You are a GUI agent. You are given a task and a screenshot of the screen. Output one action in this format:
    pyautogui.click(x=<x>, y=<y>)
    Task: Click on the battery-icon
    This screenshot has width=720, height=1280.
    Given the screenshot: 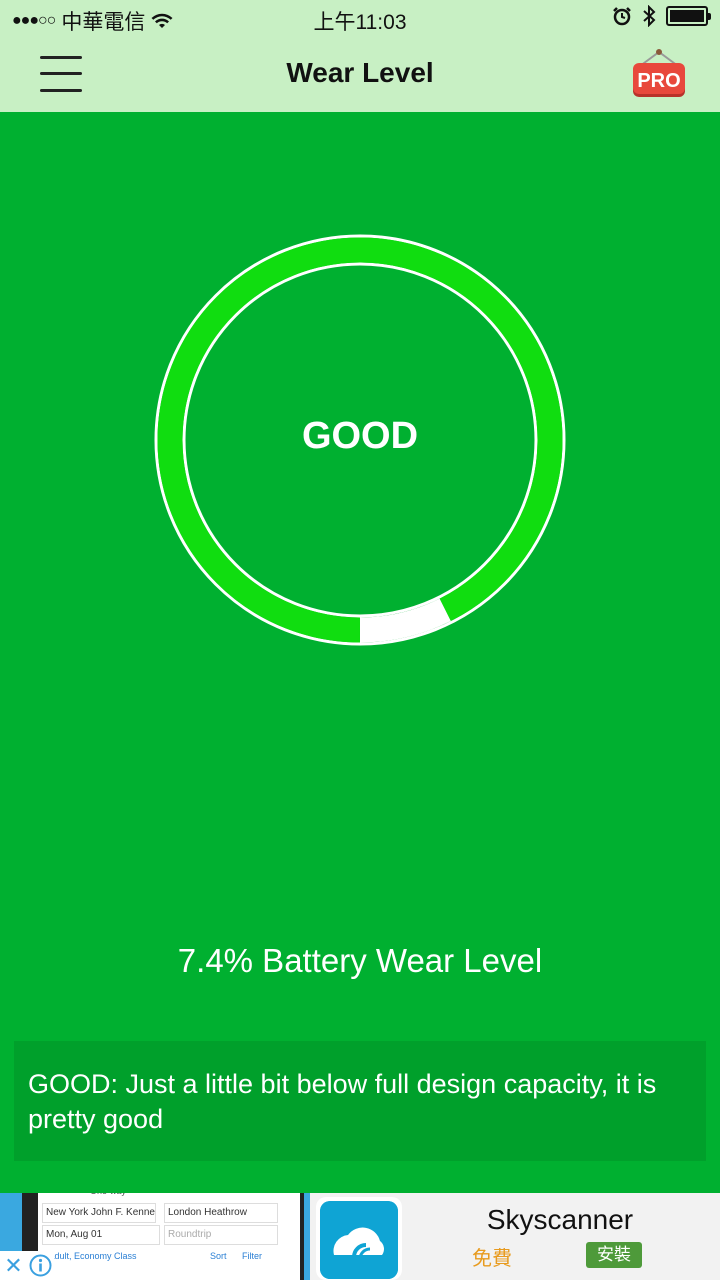 What is the action you would take?
    pyautogui.click(x=688, y=16)
    